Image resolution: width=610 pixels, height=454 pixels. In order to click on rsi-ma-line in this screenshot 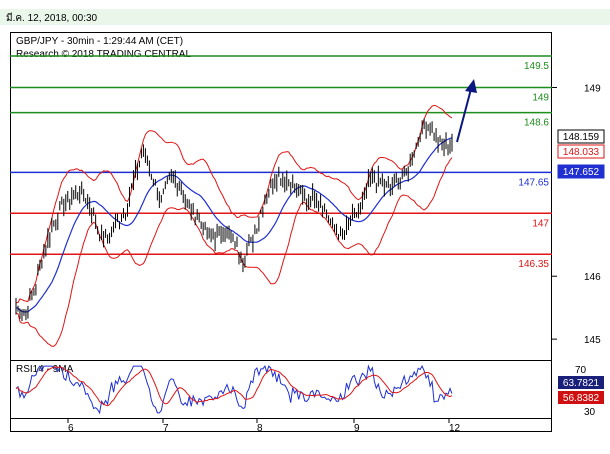, I will do `click(234, 386)`.